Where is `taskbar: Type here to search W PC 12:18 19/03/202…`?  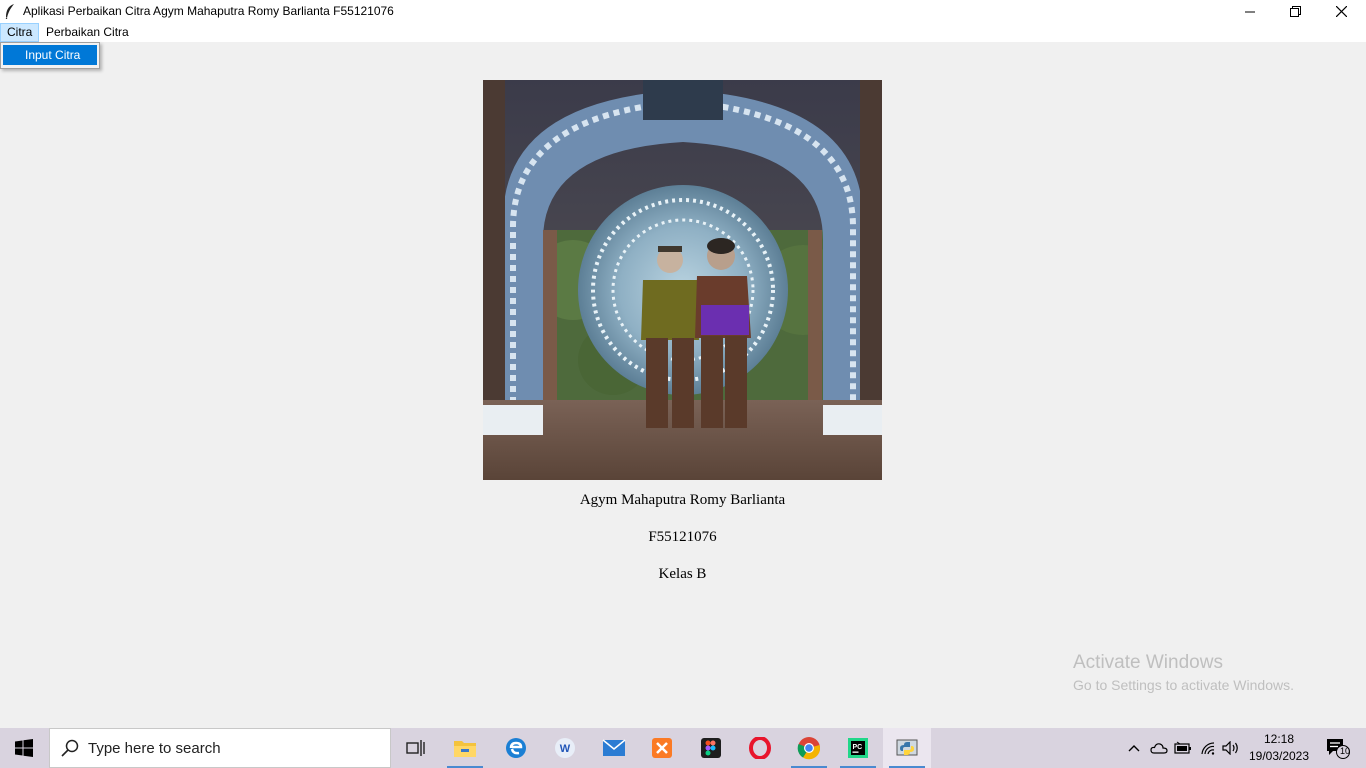 taskbar: Type here to search W PC 12:18 19/03/202… is located at coordinates (683, 748).